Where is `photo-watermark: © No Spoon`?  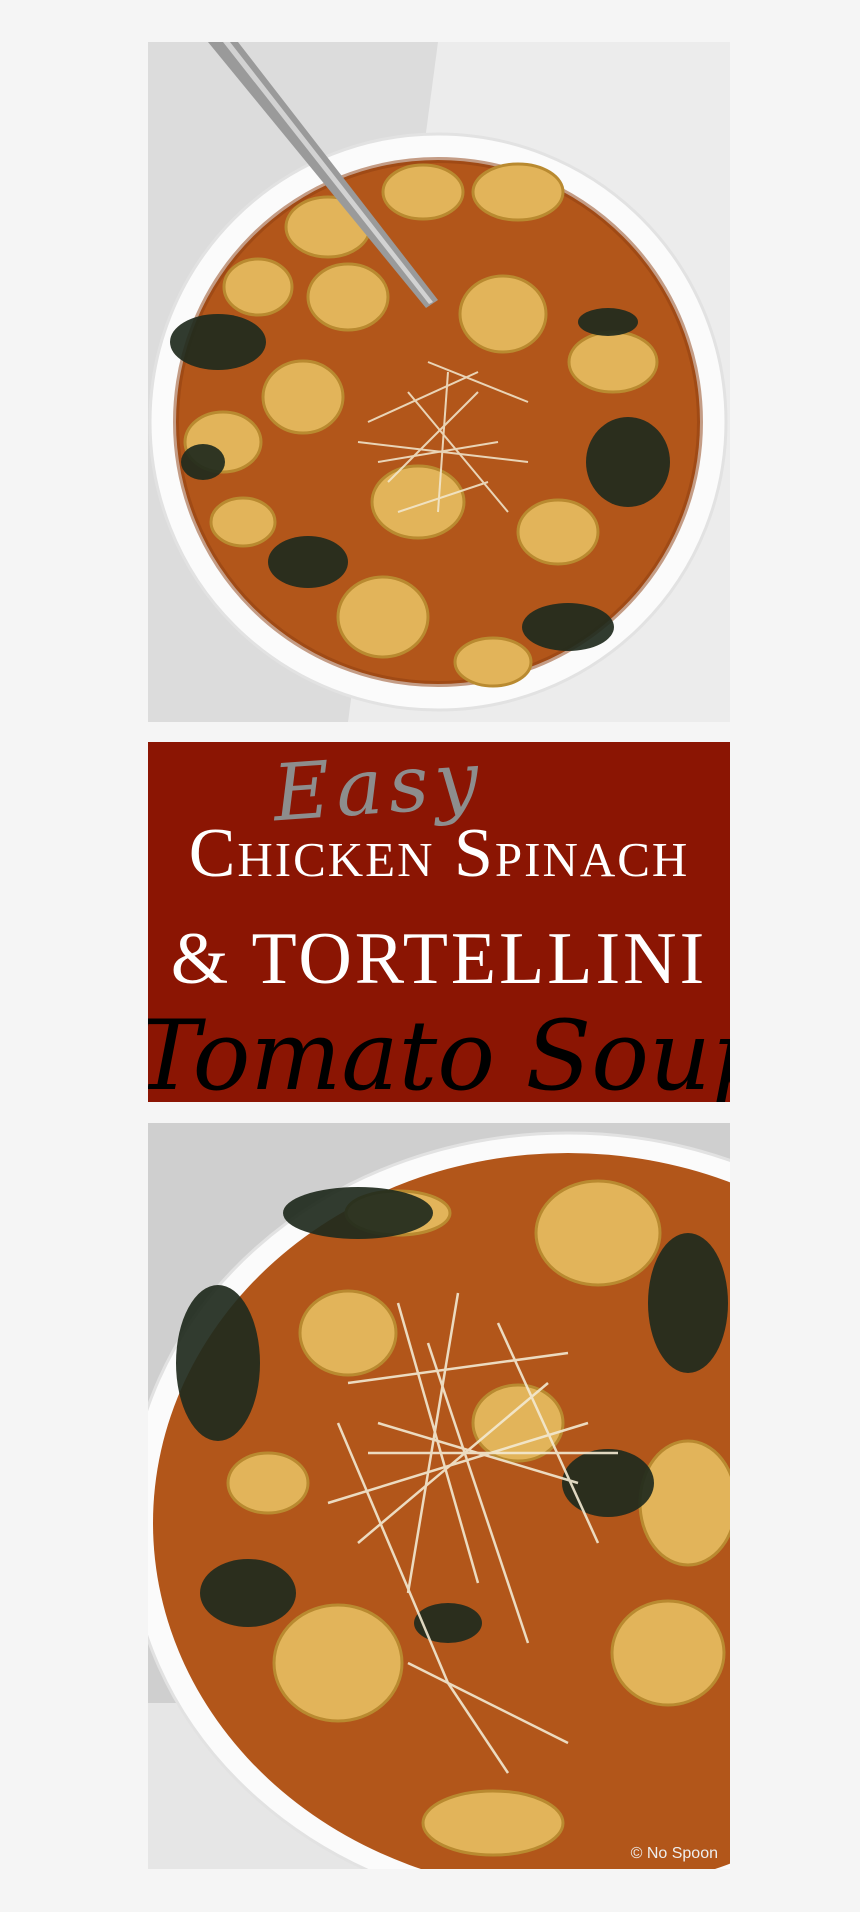
photo-watermark: © No Spoon is located at coordinates (674, 1853).